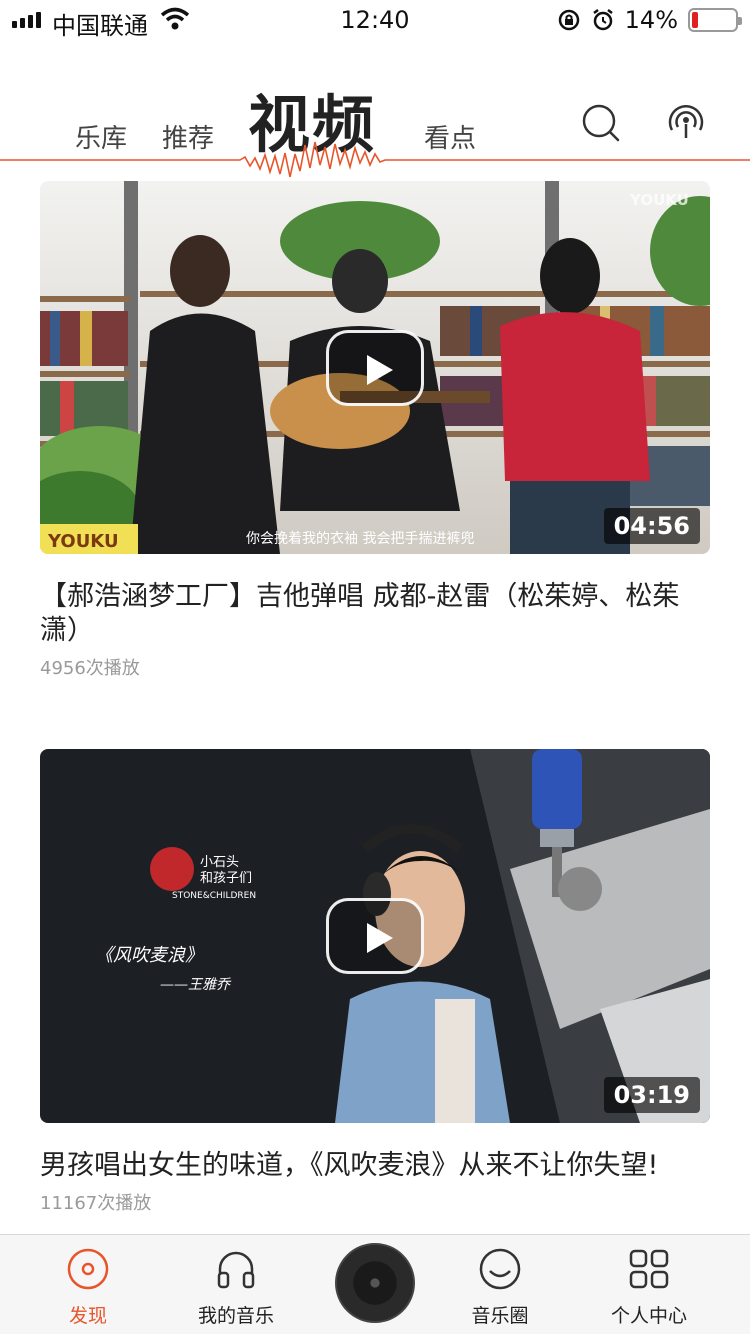  What do you see at coordinates (651, 20) in the screenshot?
I see `battery-percent: 14%` at bounding box center [651, 20].